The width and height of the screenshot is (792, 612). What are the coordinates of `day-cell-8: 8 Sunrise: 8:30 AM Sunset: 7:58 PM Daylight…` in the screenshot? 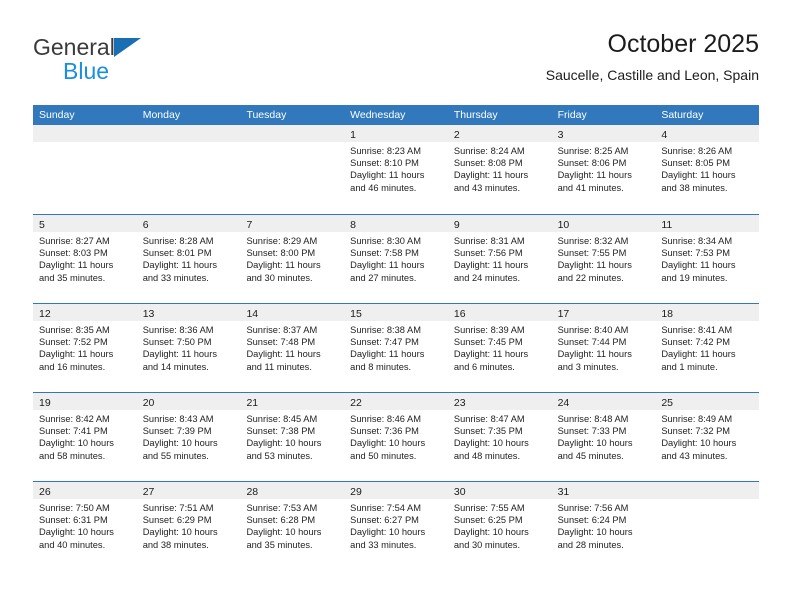 It's located at (396, 259).